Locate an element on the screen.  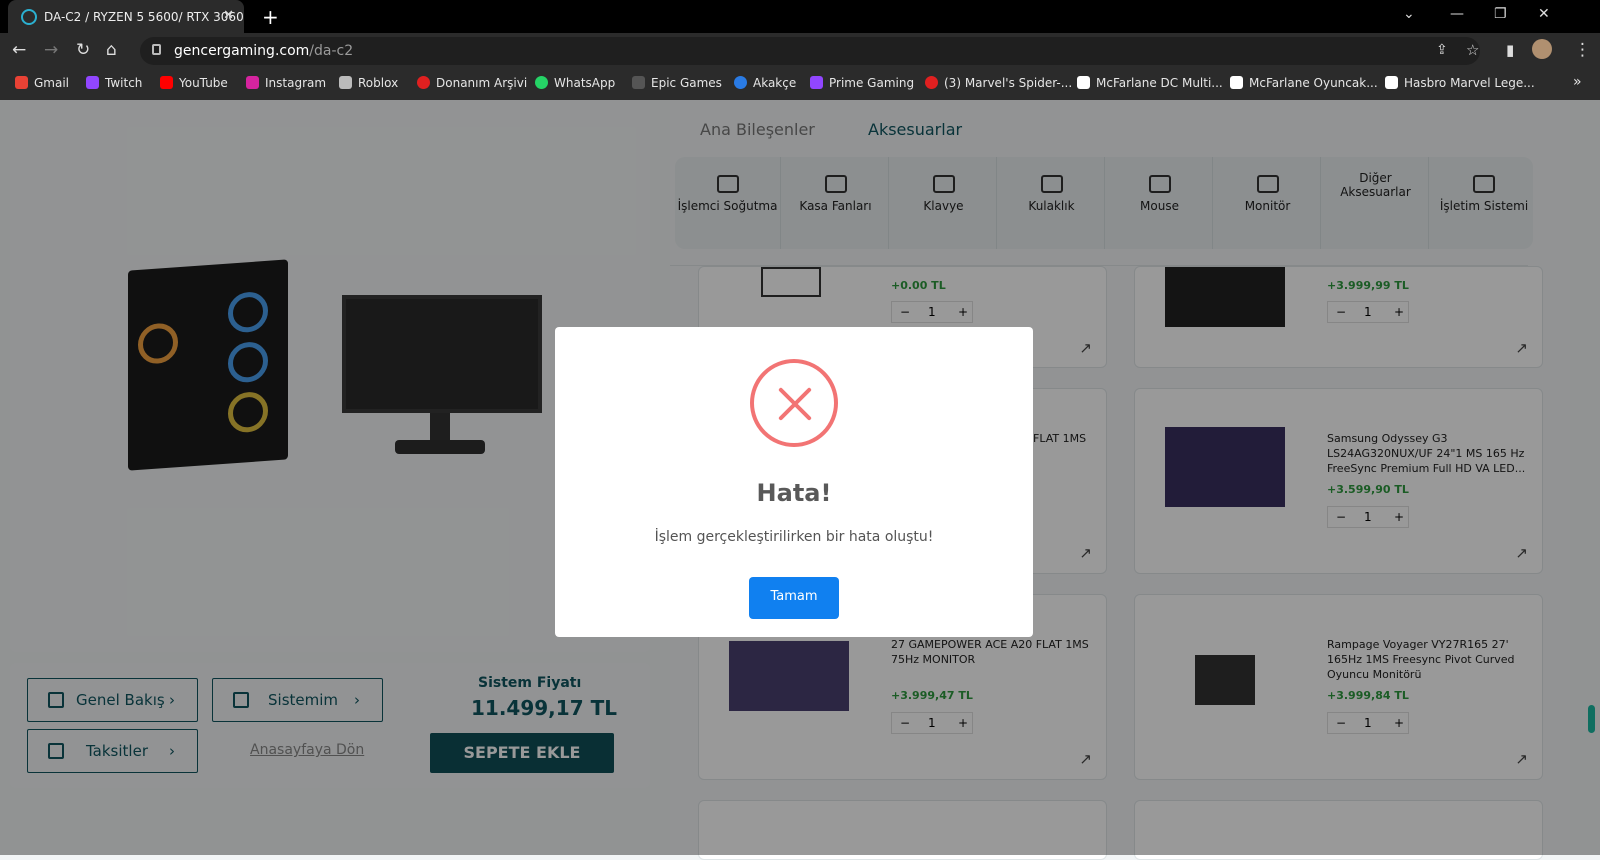
new-tab-icon: + is located at coordinates (270, 17).